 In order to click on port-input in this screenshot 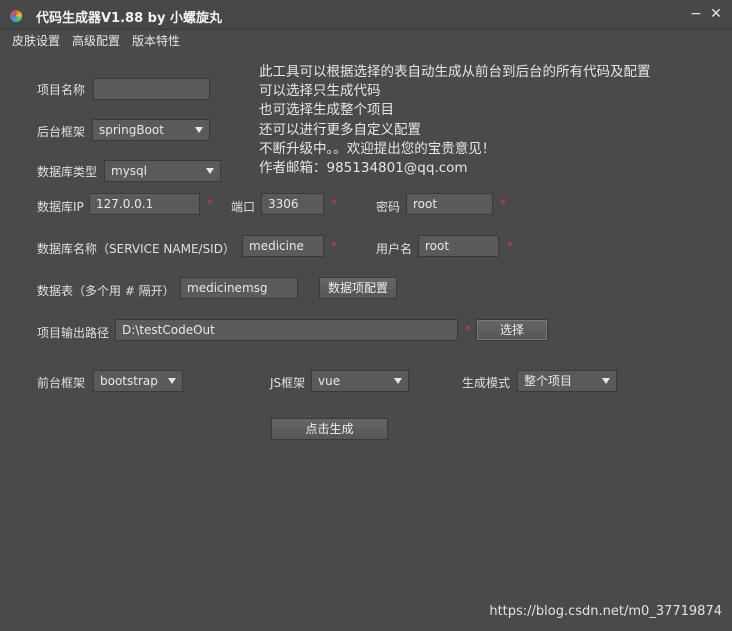, I will do `click(292, 204)`.